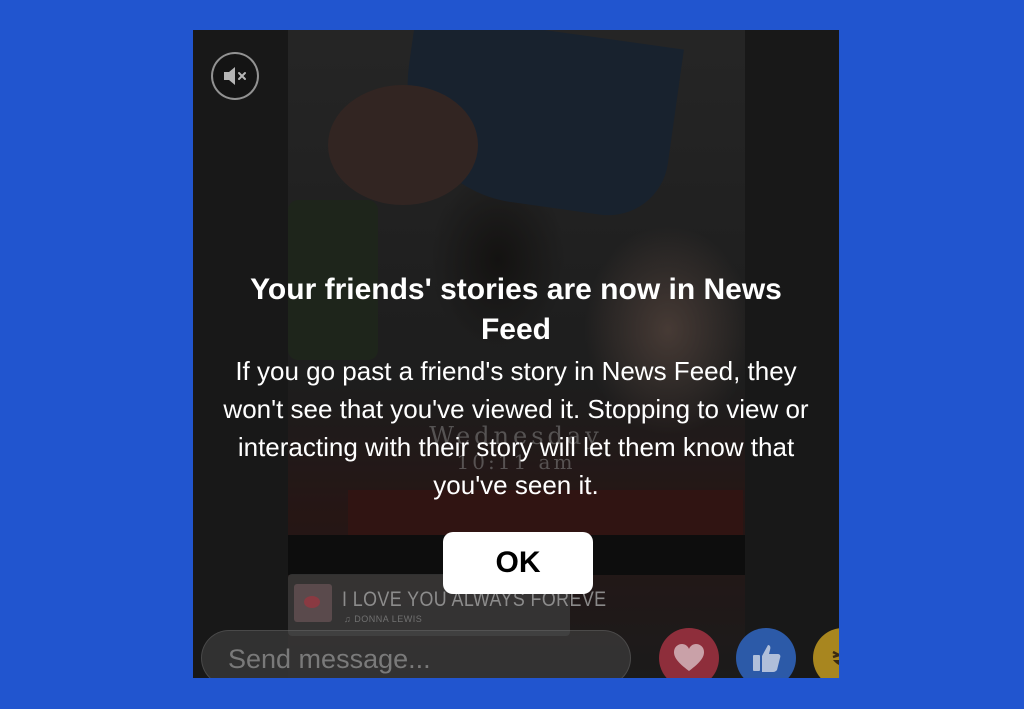 Image resolution: width=1024 pixels, height=709 pixels. I want to click on album-art, so click(313, 603).